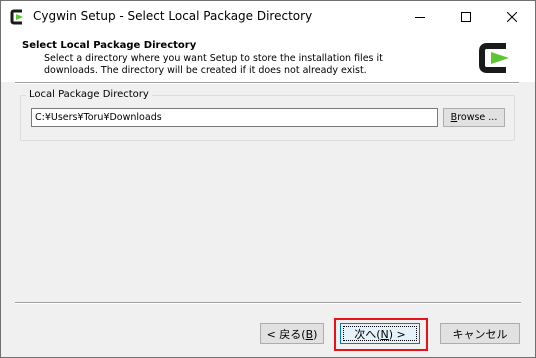  What do you see at coordinates (267, 83) in the screenshot?
I see `header-divider` at bounding box center [267, 83].